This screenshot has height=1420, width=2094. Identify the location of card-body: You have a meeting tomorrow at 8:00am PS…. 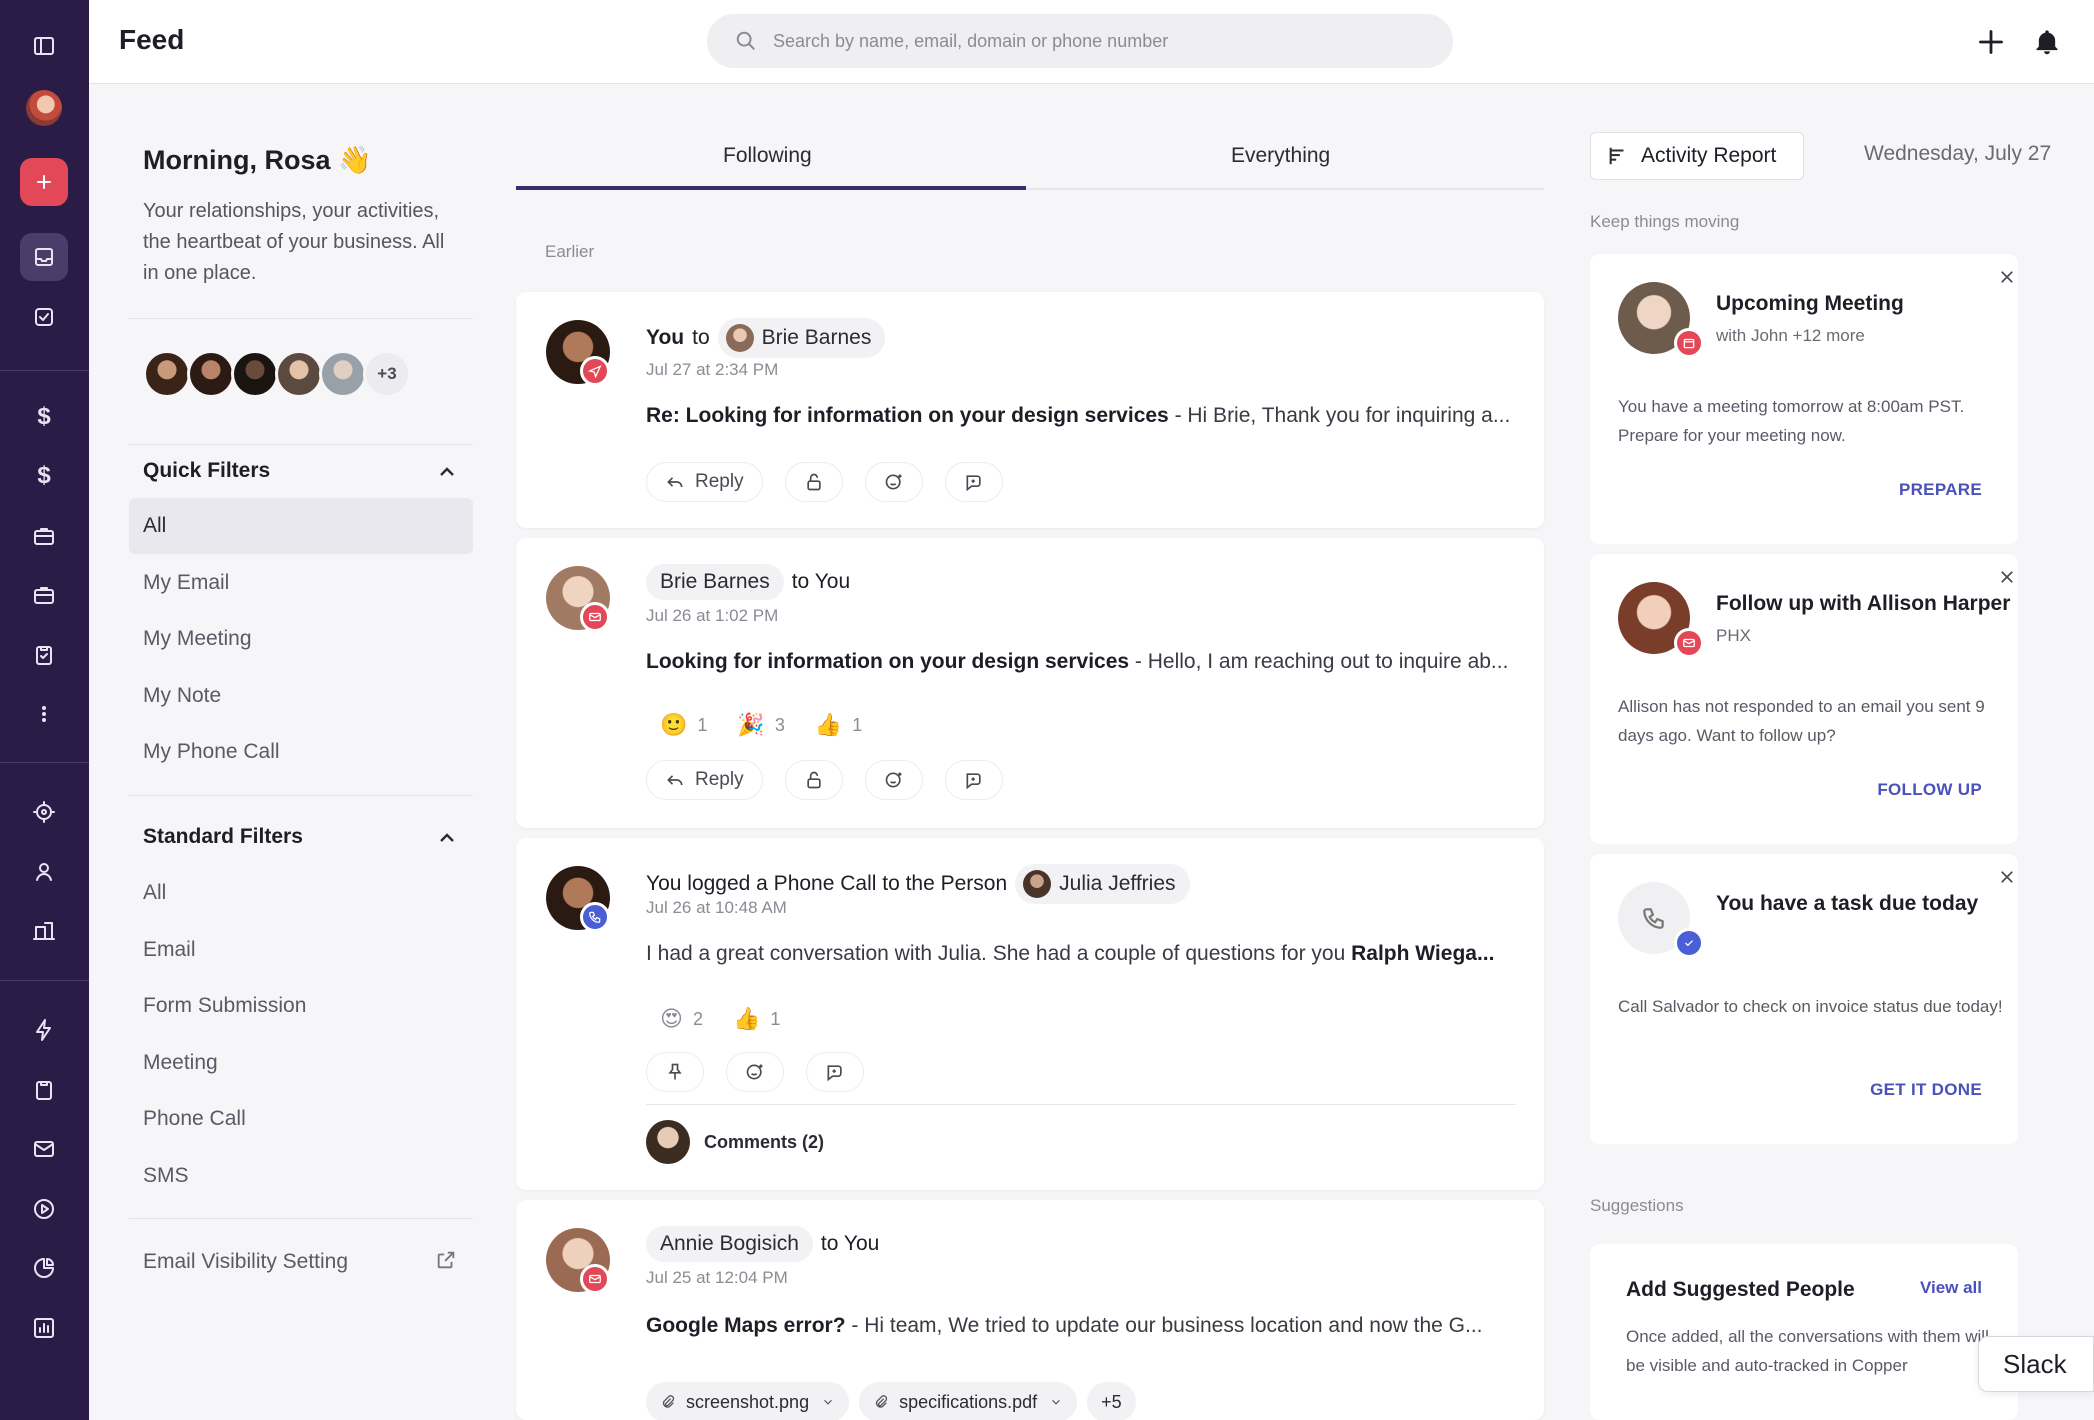
(1791, 421).